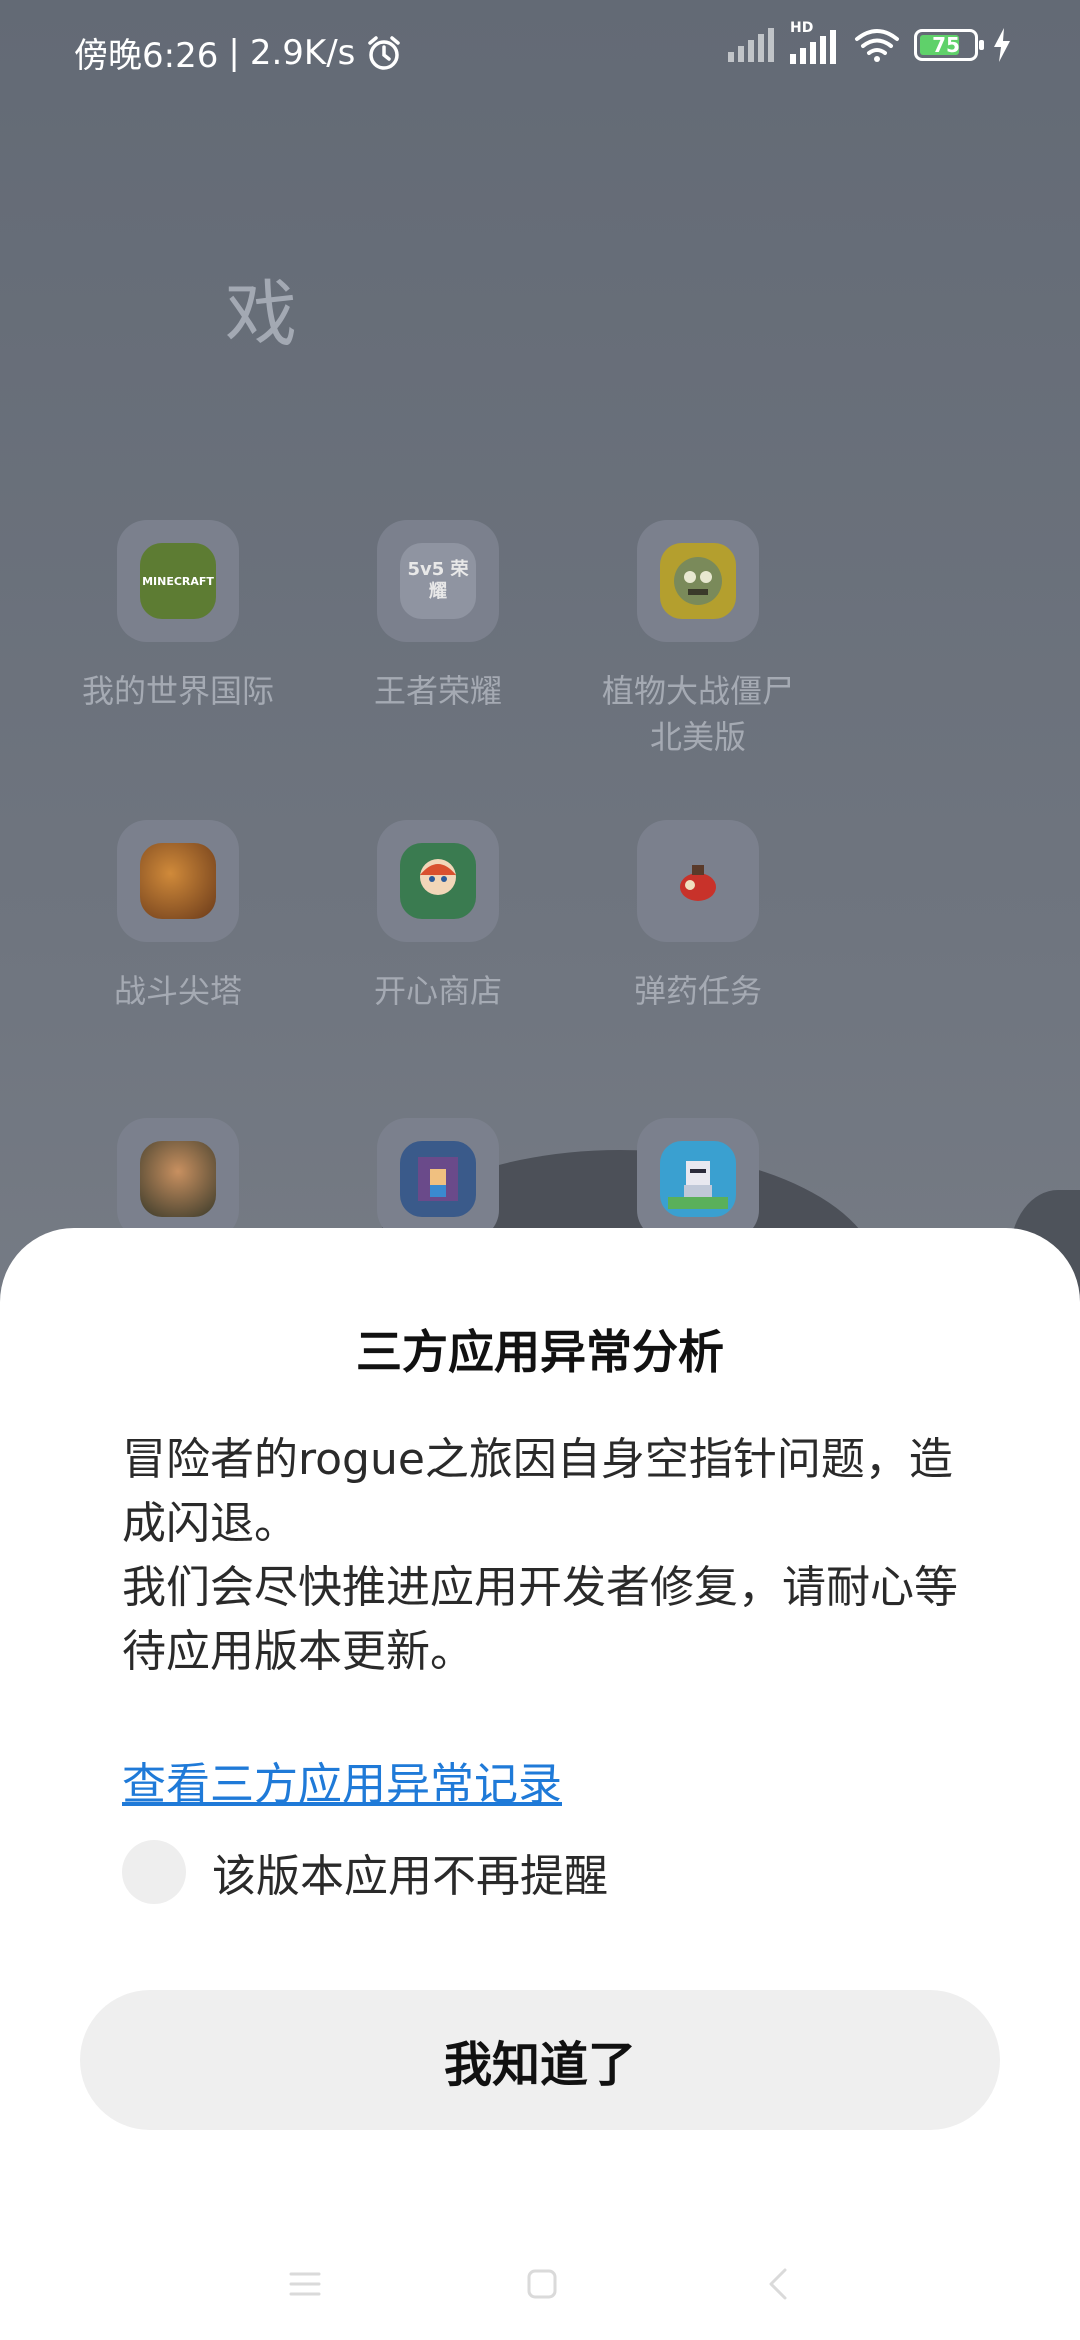 The height and width of the screenshot is (2340, 1080). What do you see at coordinates (342, 1780) in the screenshot?
I see `view-crash-records-link: 查看三方应用异常记录` at bounding box center [342, 1780].